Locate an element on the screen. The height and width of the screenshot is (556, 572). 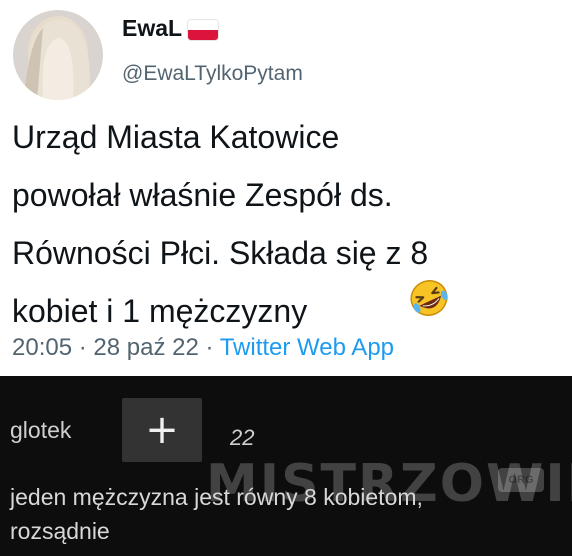
author-name-row: EwaL is located at coordinates (170, 28).